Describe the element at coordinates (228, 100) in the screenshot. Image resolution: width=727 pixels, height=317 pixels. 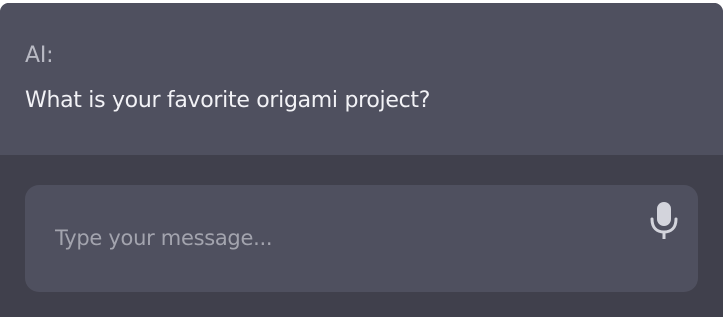
I see `message-text: What is your favorite origami project?` at that location.